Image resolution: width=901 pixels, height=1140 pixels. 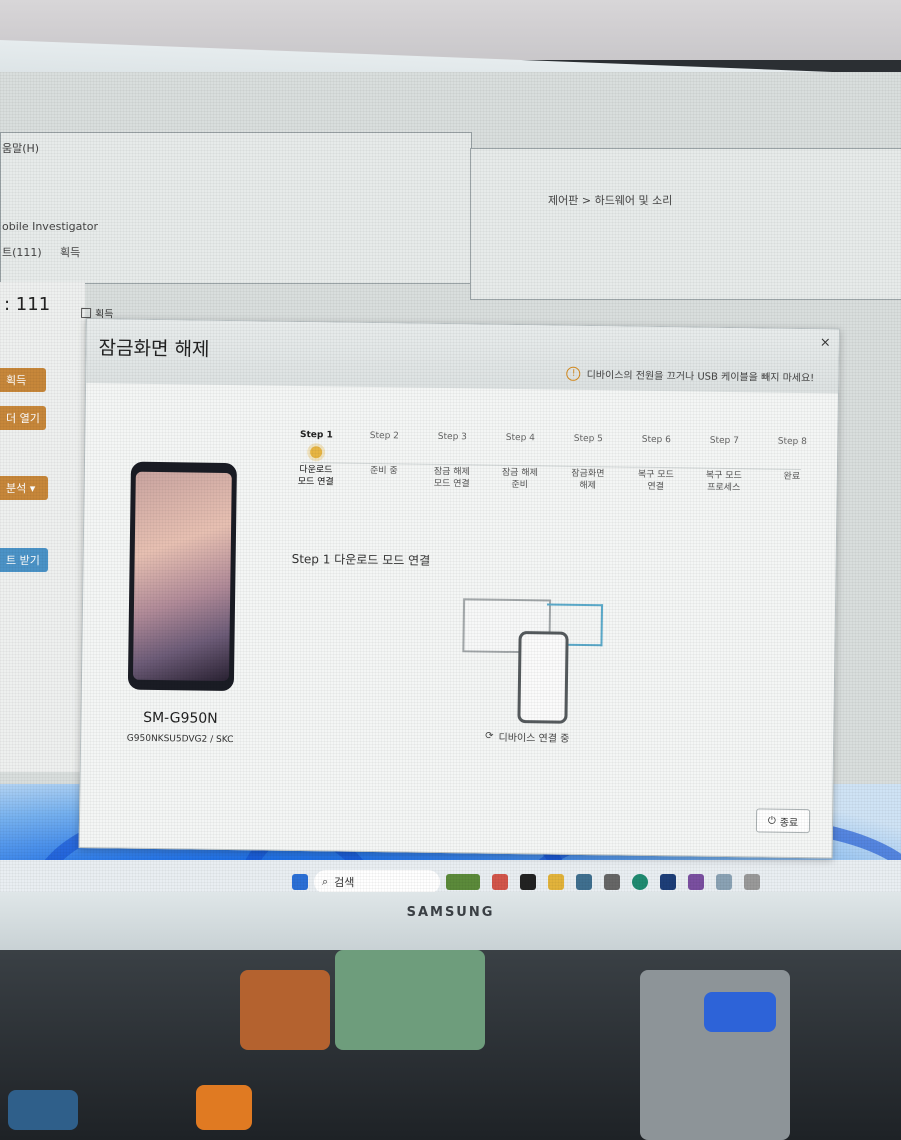 What do you see at coordinates (23, 380) in the screenshot?
I see `background-acquire-button: 획득` at bounding box center [23, 380].